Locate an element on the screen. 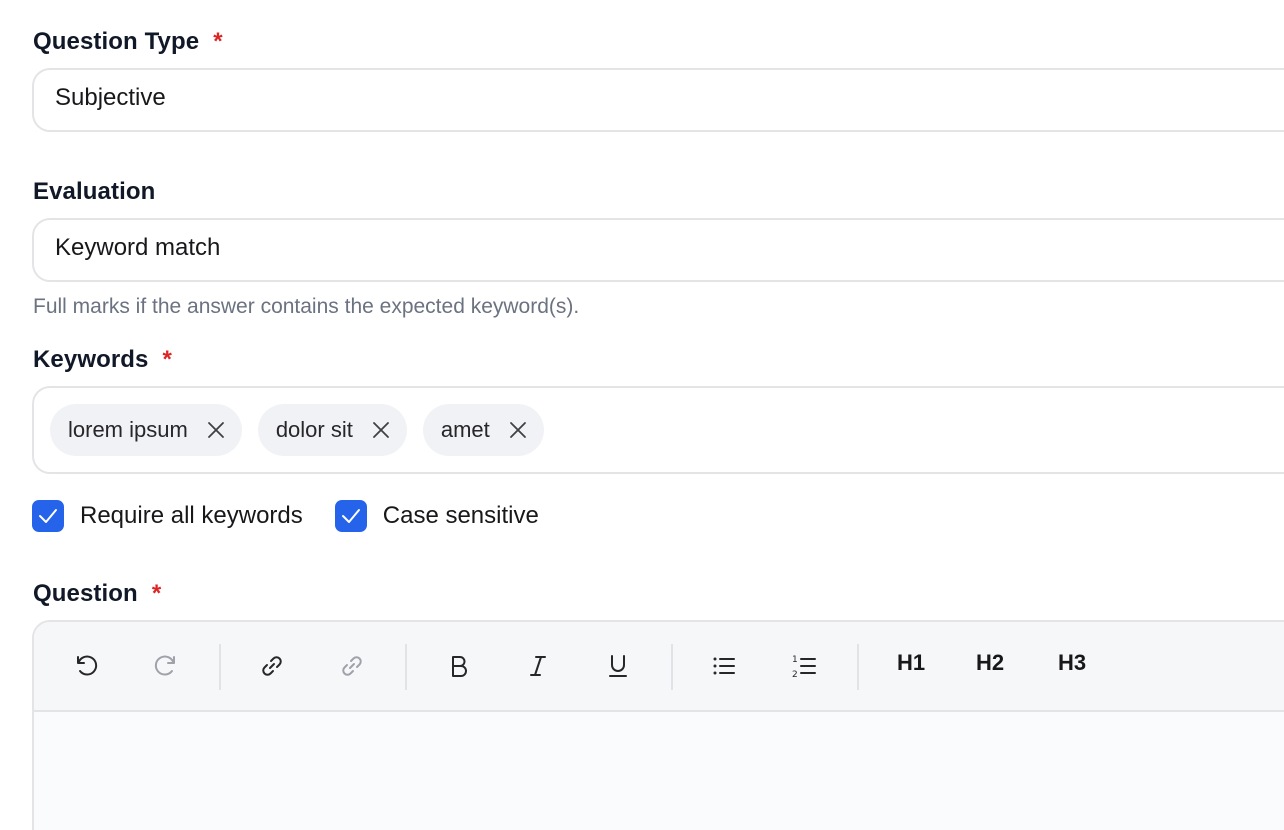 The height and width of the screenshot is (830, 1284). heading-3-button: H3 is located at coordinates (1072, 663).